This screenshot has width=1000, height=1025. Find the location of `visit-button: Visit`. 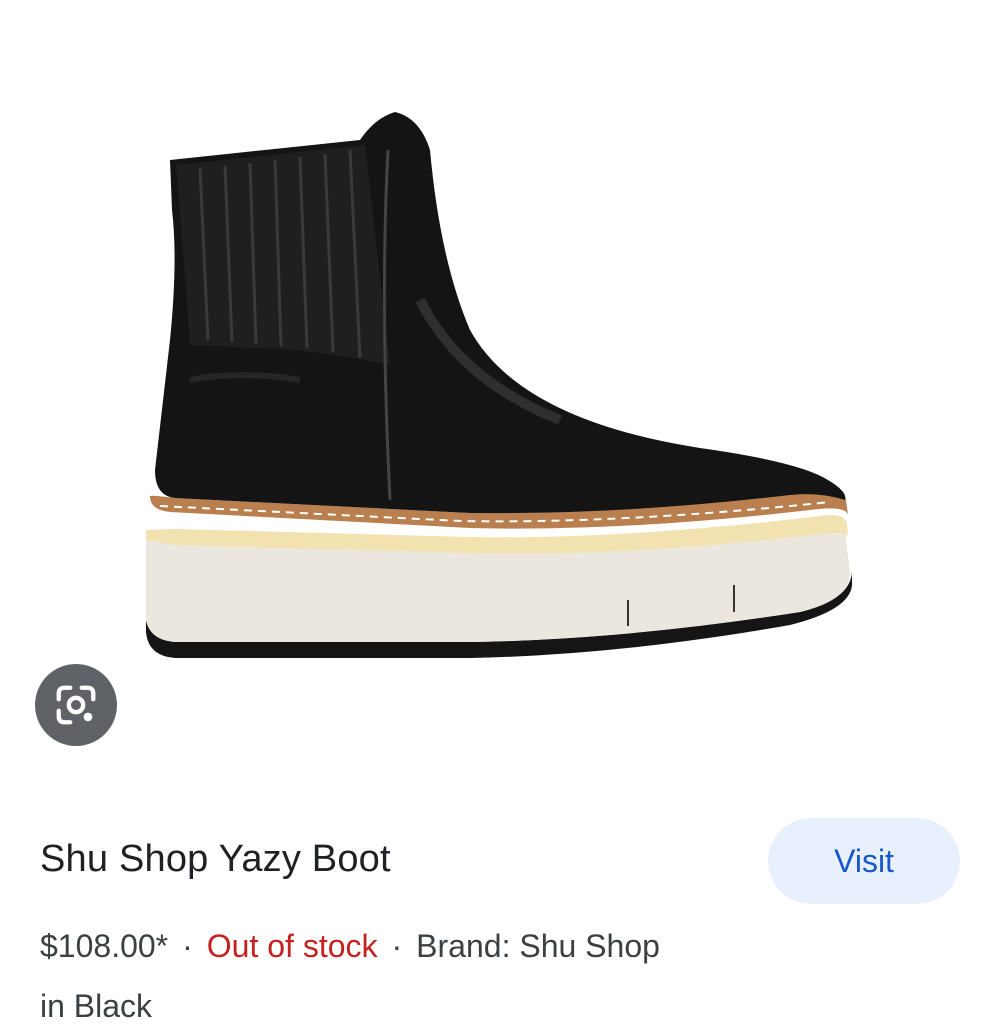

visit-button: Visit is located at coordinates (864, 861).